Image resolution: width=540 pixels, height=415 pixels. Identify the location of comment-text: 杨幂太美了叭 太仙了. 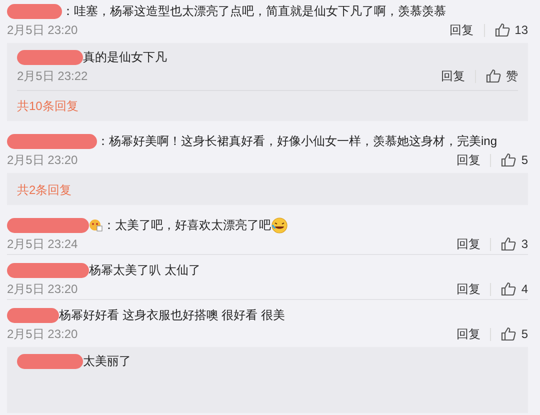
(144, 270).